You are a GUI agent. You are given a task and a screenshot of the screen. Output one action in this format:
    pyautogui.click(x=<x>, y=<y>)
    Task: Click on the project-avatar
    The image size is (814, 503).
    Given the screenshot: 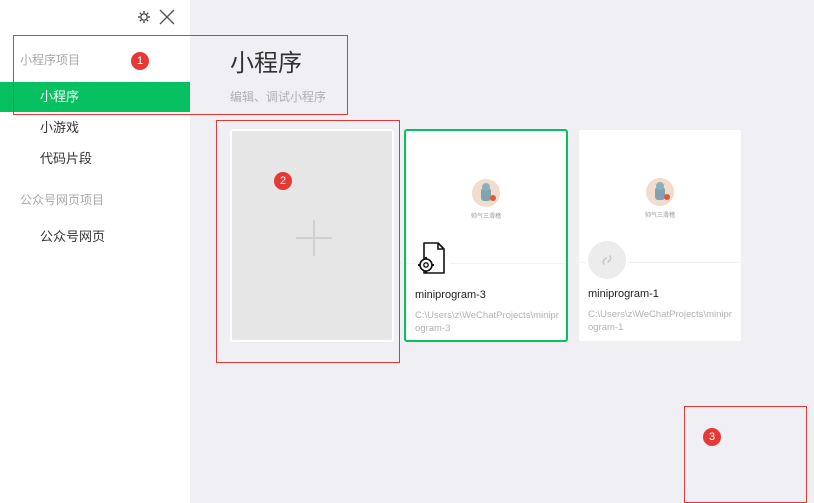 What is the action you would take?
    pyautogui.click(x=607, y=260)
    